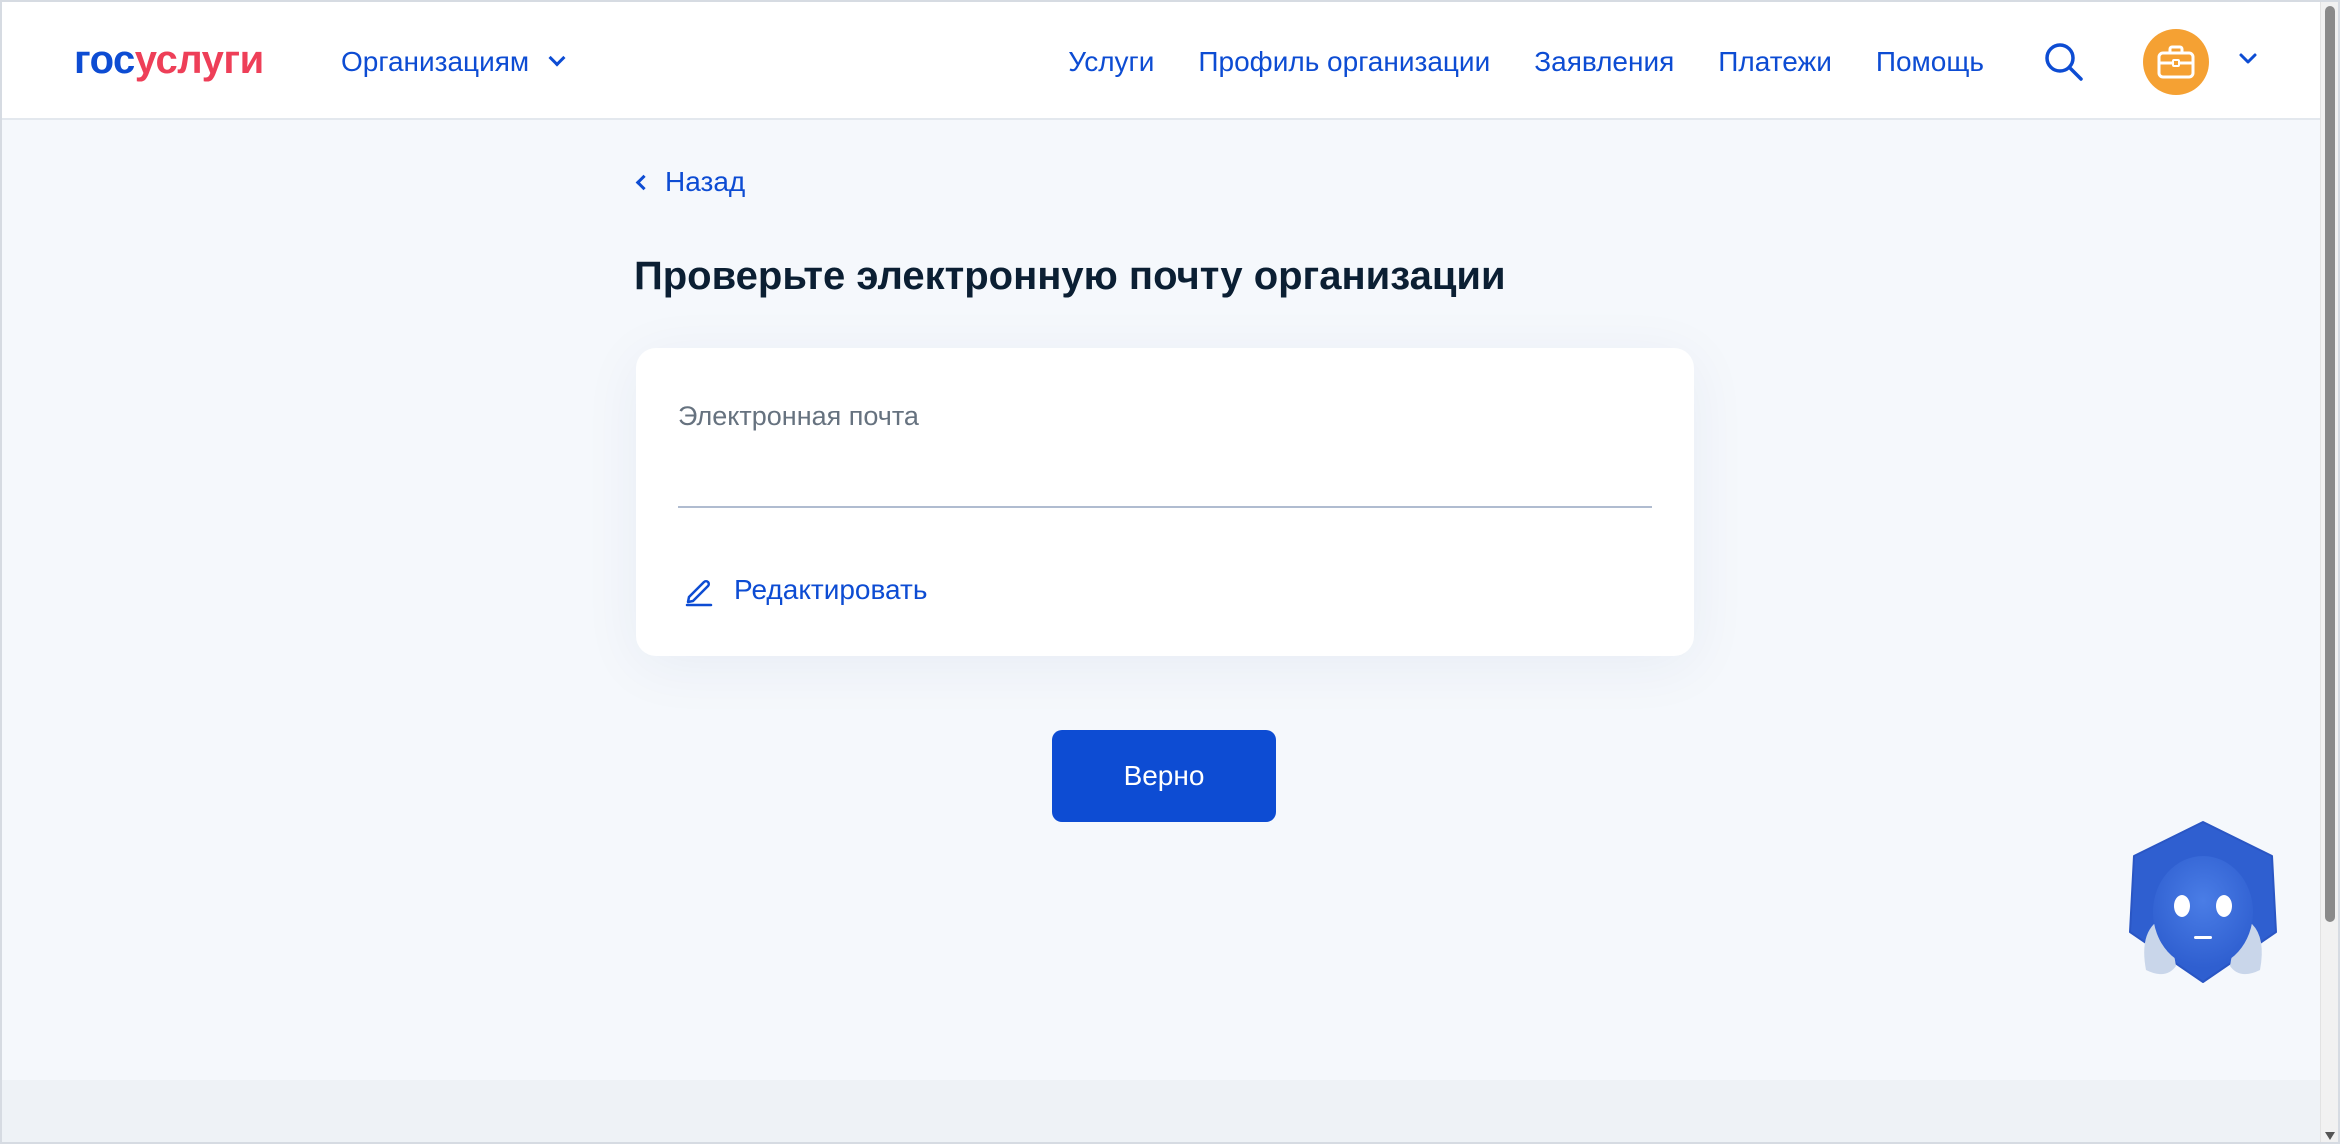 The width and height of the screenshot is (2340, 1144). Describe the element at coordinates (1070, 276) in the screenshot. I see `page-title: Проверьте электронную почту организации` at that location.